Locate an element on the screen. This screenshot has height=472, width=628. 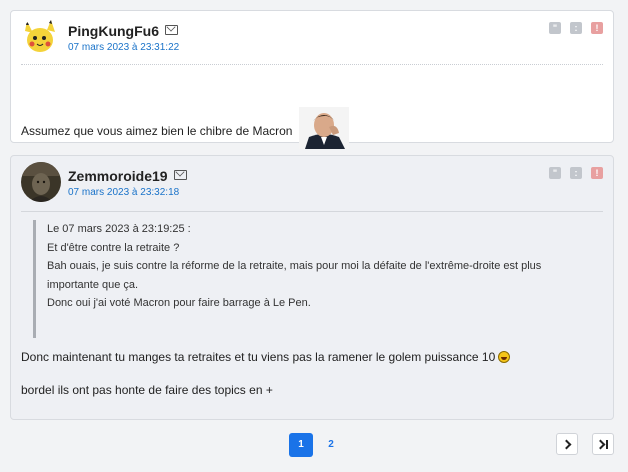
post-author: PingKungFu6 is located at coordinates (123, 31).